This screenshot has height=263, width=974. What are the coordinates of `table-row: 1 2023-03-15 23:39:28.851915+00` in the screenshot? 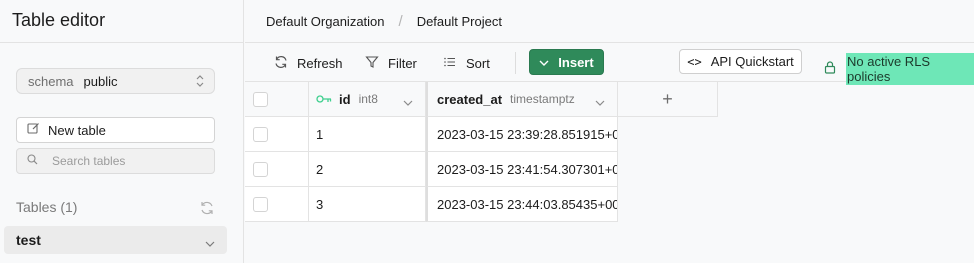 It's located at (481, 134).